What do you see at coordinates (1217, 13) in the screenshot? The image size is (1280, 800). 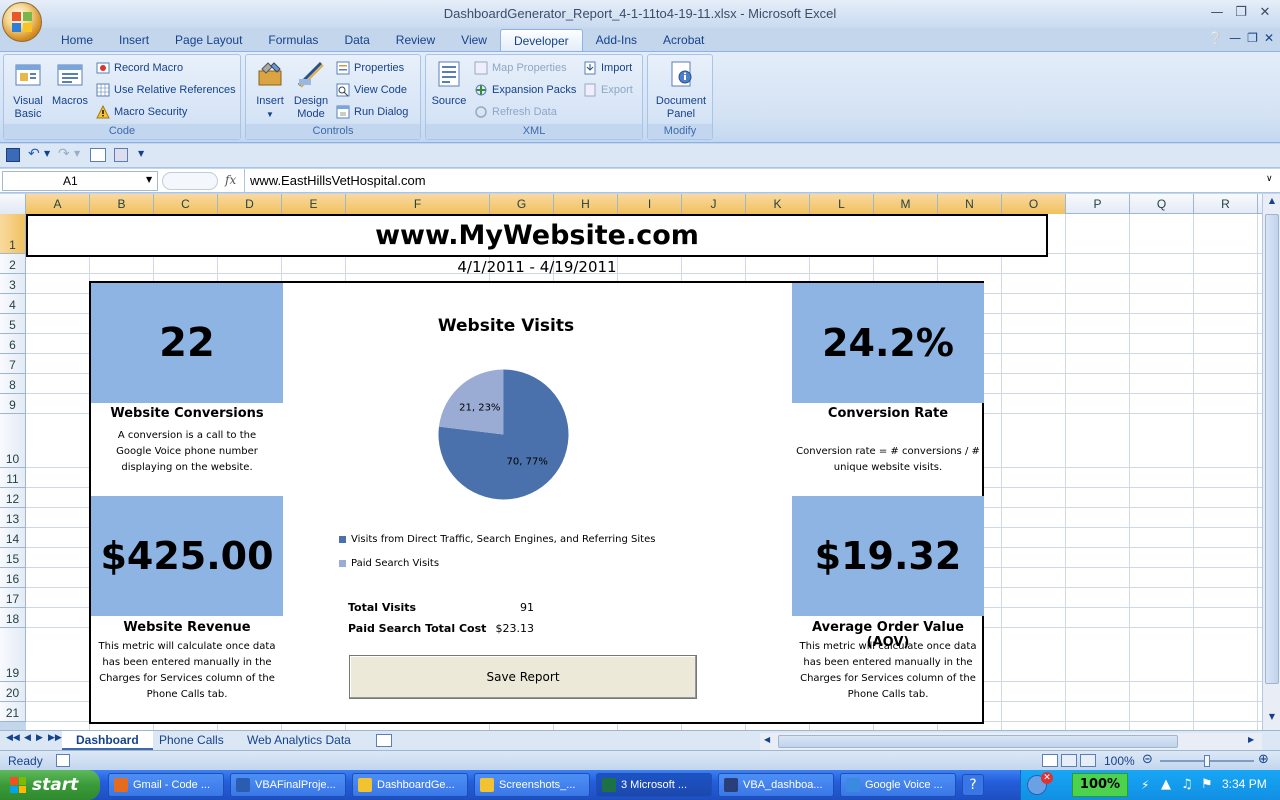 I see `minimize-button: —` at bounding box center [1217, 13].